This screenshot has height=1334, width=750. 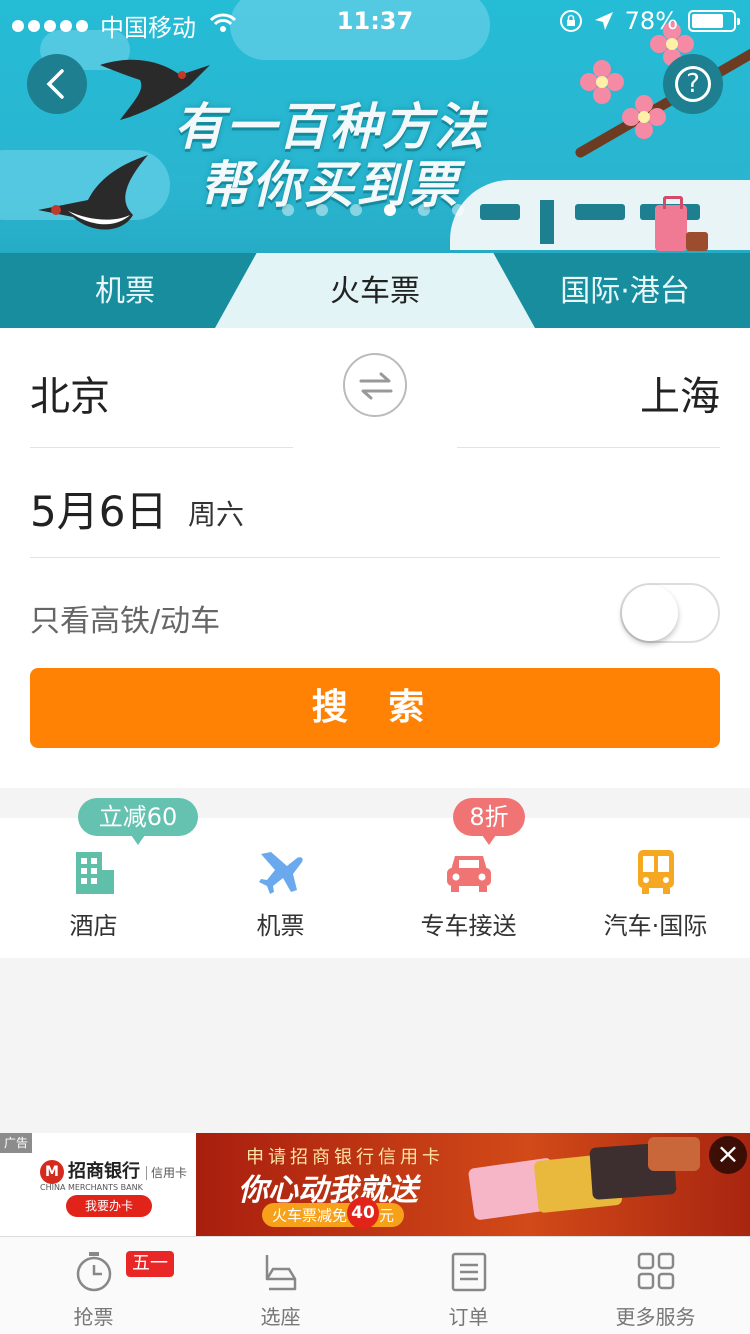 I want to click on ad-tag: 广告, so click(x=16, y=1143).